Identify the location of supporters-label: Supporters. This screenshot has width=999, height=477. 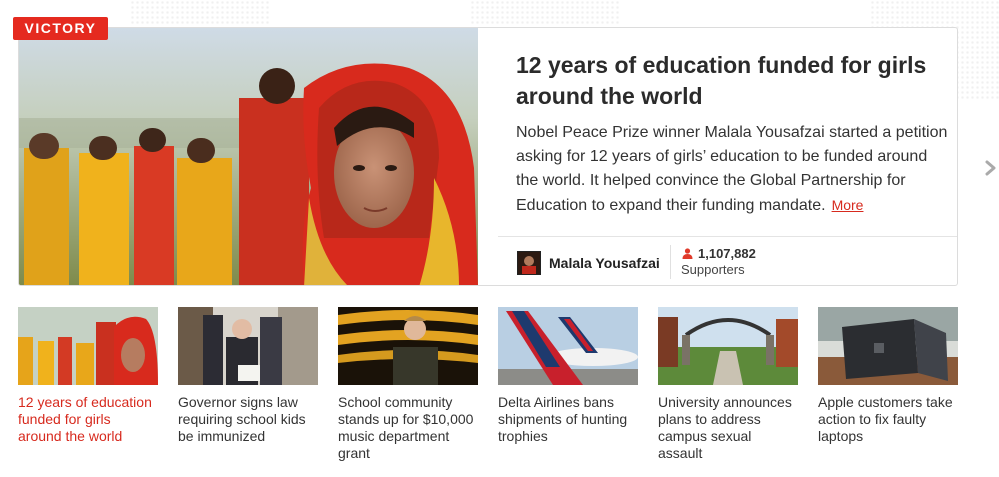
(713, 269).